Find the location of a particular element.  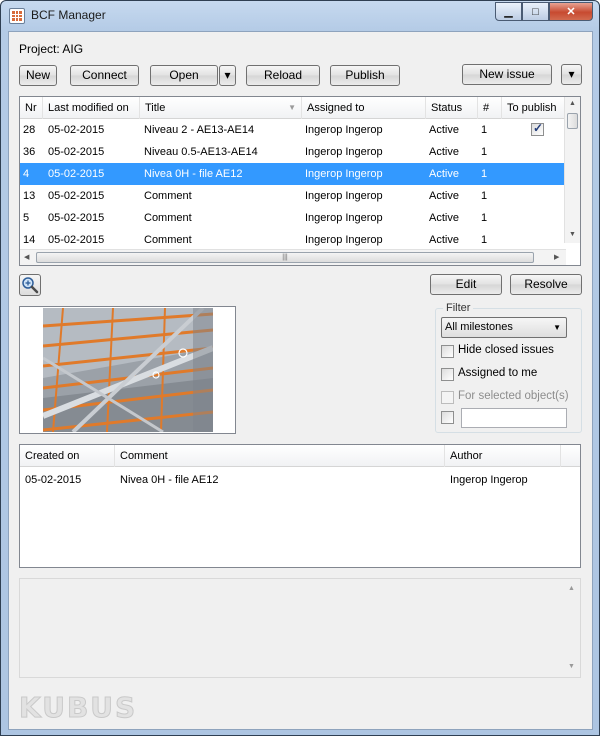

column-header-to-publish: To publish is located at coordinates (534, 108).